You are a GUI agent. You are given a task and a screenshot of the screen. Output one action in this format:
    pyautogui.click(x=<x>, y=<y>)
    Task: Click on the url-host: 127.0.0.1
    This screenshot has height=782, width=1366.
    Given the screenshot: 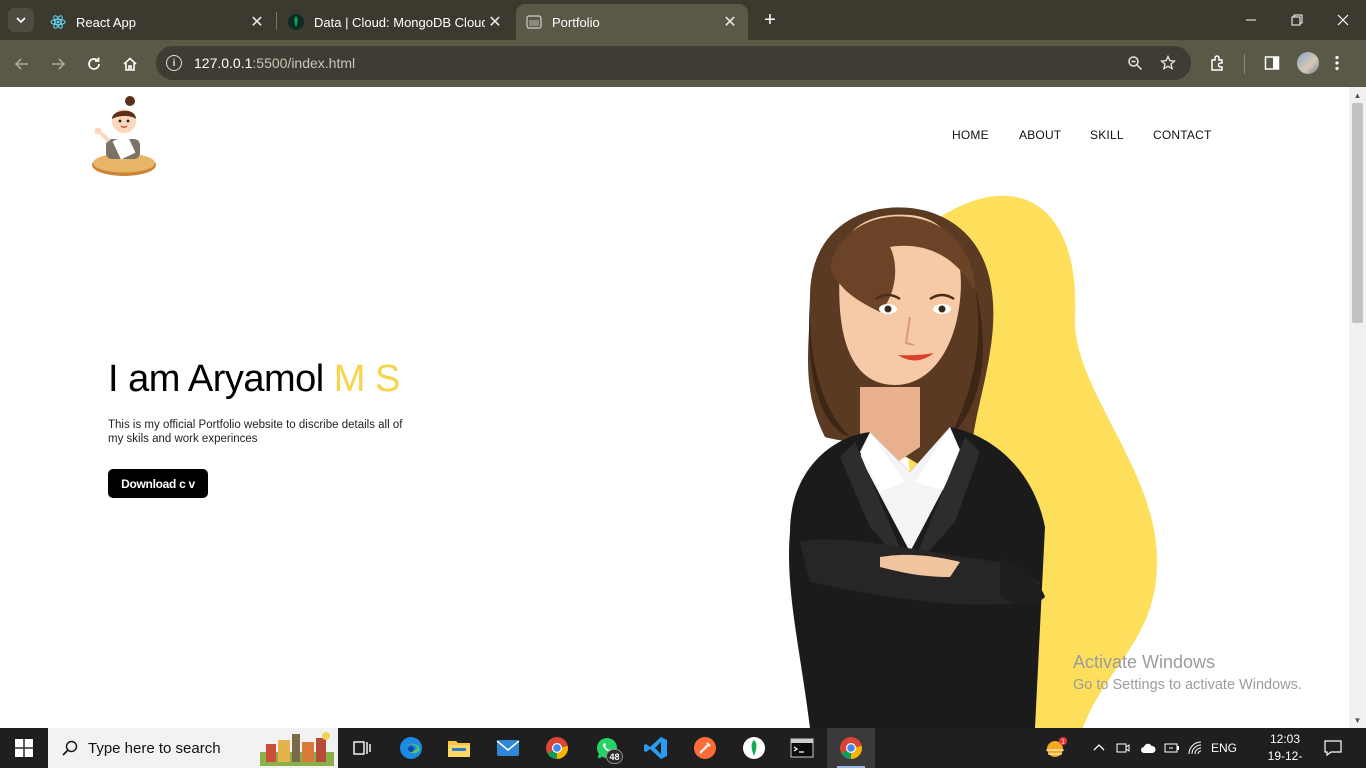 What is the action you would take?
    pyautogui.click(x=223, y=63)
    